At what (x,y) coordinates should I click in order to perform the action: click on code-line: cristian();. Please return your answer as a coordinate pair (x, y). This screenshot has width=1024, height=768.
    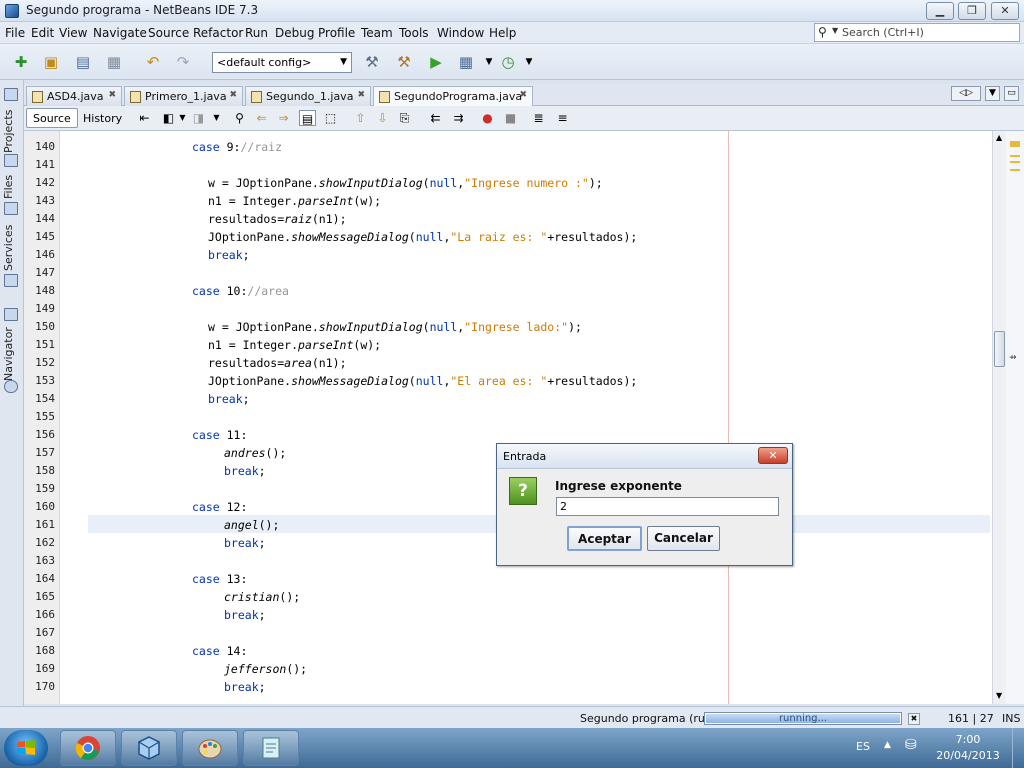
    Looking at the image, I should click on (262, 597).